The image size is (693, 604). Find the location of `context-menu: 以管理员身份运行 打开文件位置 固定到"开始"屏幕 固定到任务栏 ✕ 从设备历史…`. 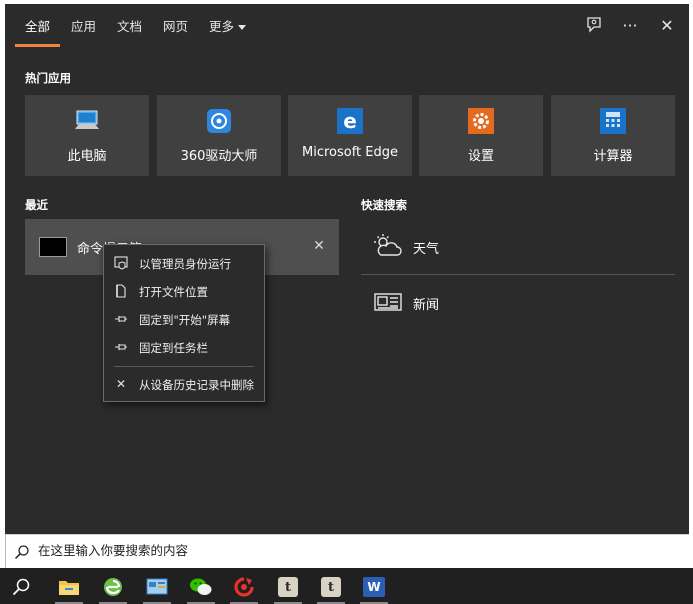

context-menu: 以管理员身份运行 打开文件位置 固定到"开始"屏幕 固定到任务栏 ✕ 从设备历史… is located at coordinates (184, 323).